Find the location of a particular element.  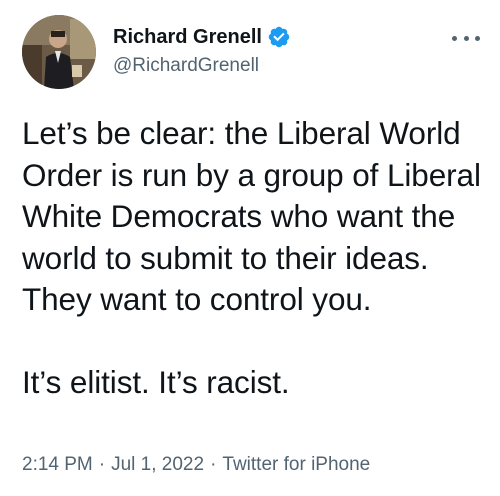

more-options-button is located at coordinates (466, 38).